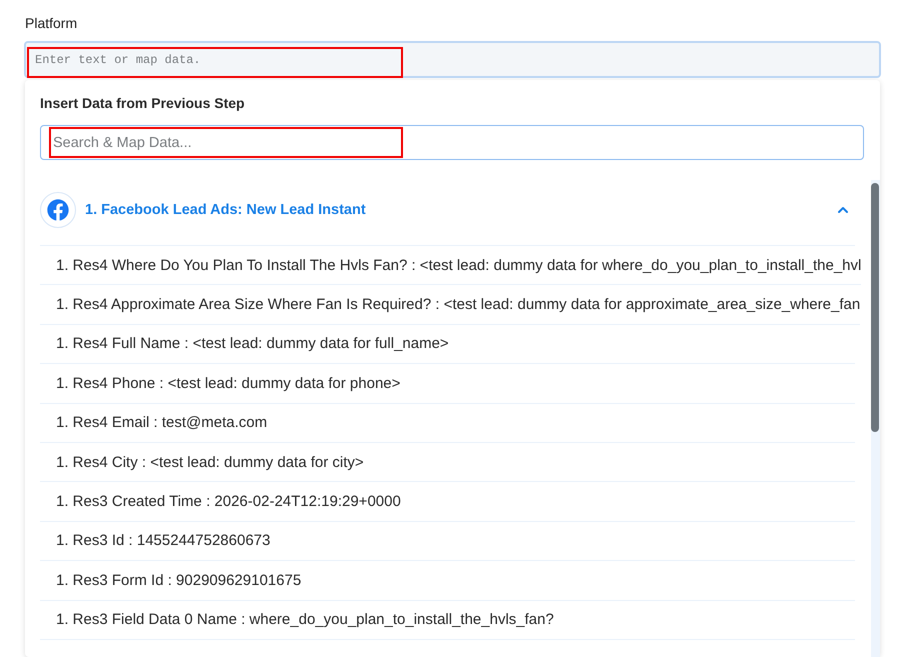 The width and height of the screenshot is (897, 657). Describe the element at coordinates (447, 344) in the screenshot. I see `data-option: 1. Res4 Full Name : <test lead: dummy data for full_name>` at that location.